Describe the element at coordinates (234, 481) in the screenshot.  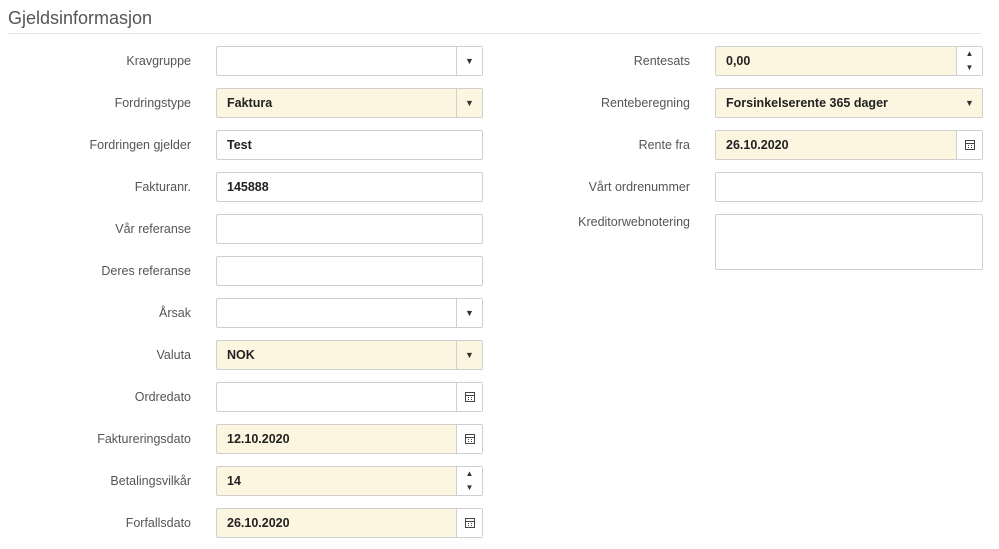
I see `betalingsvilkar-value: 14` at that location.